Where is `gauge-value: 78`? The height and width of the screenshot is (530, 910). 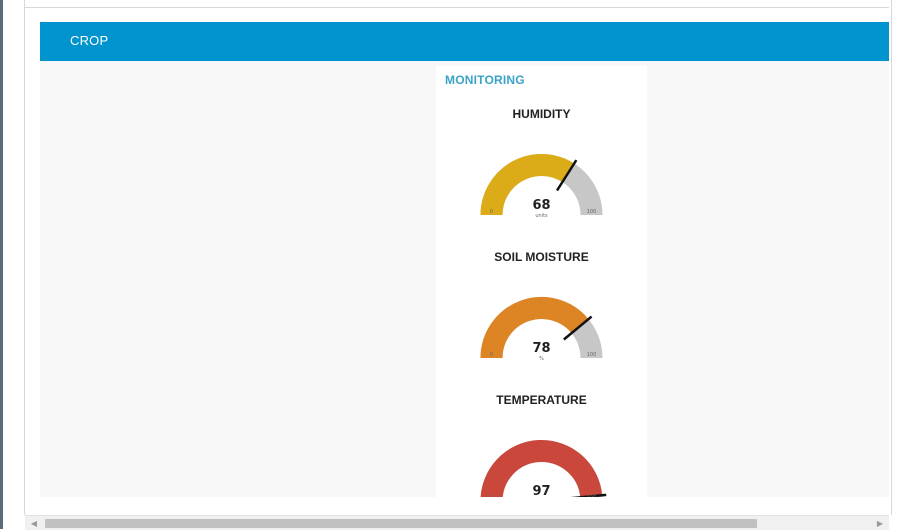 gauge-value: 78 is located at coordinates (541, 348).